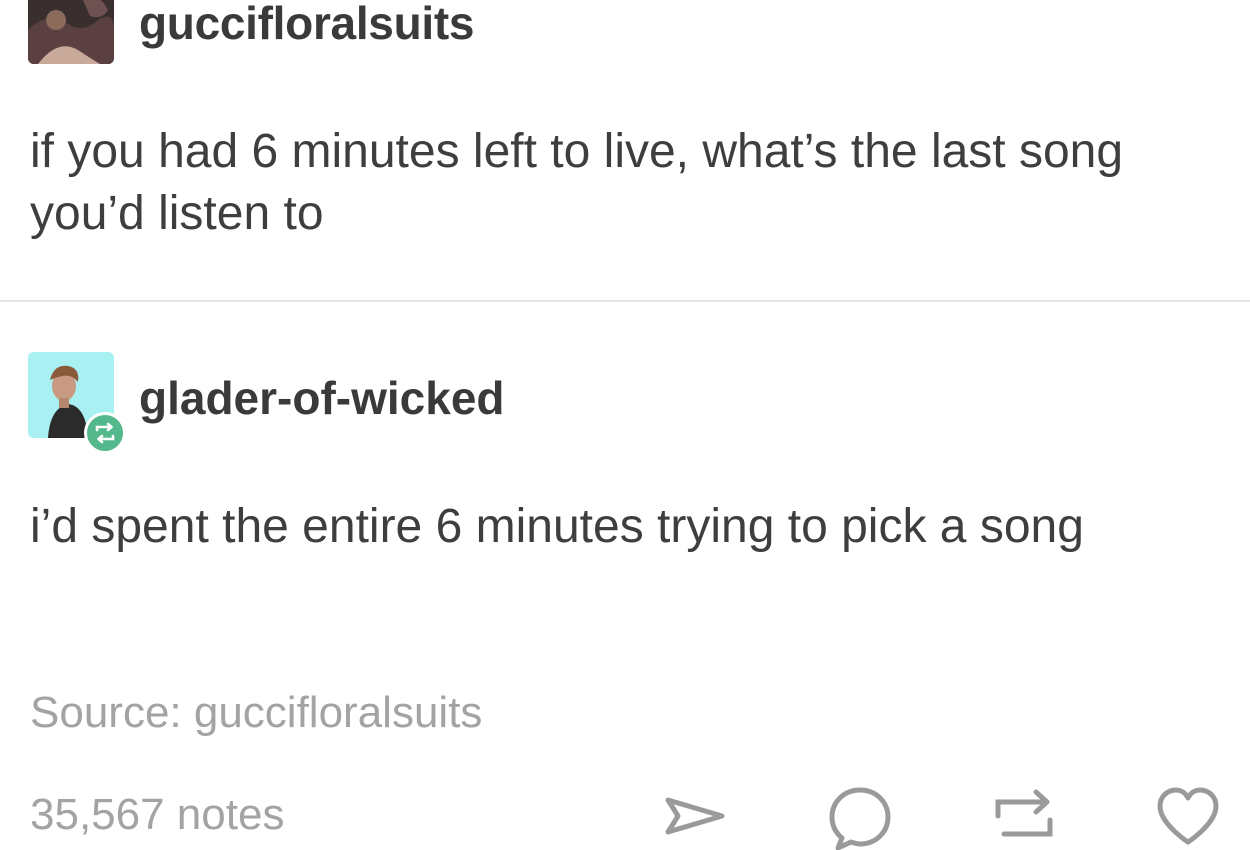  I want to click on share-icon, so click(696, 816).